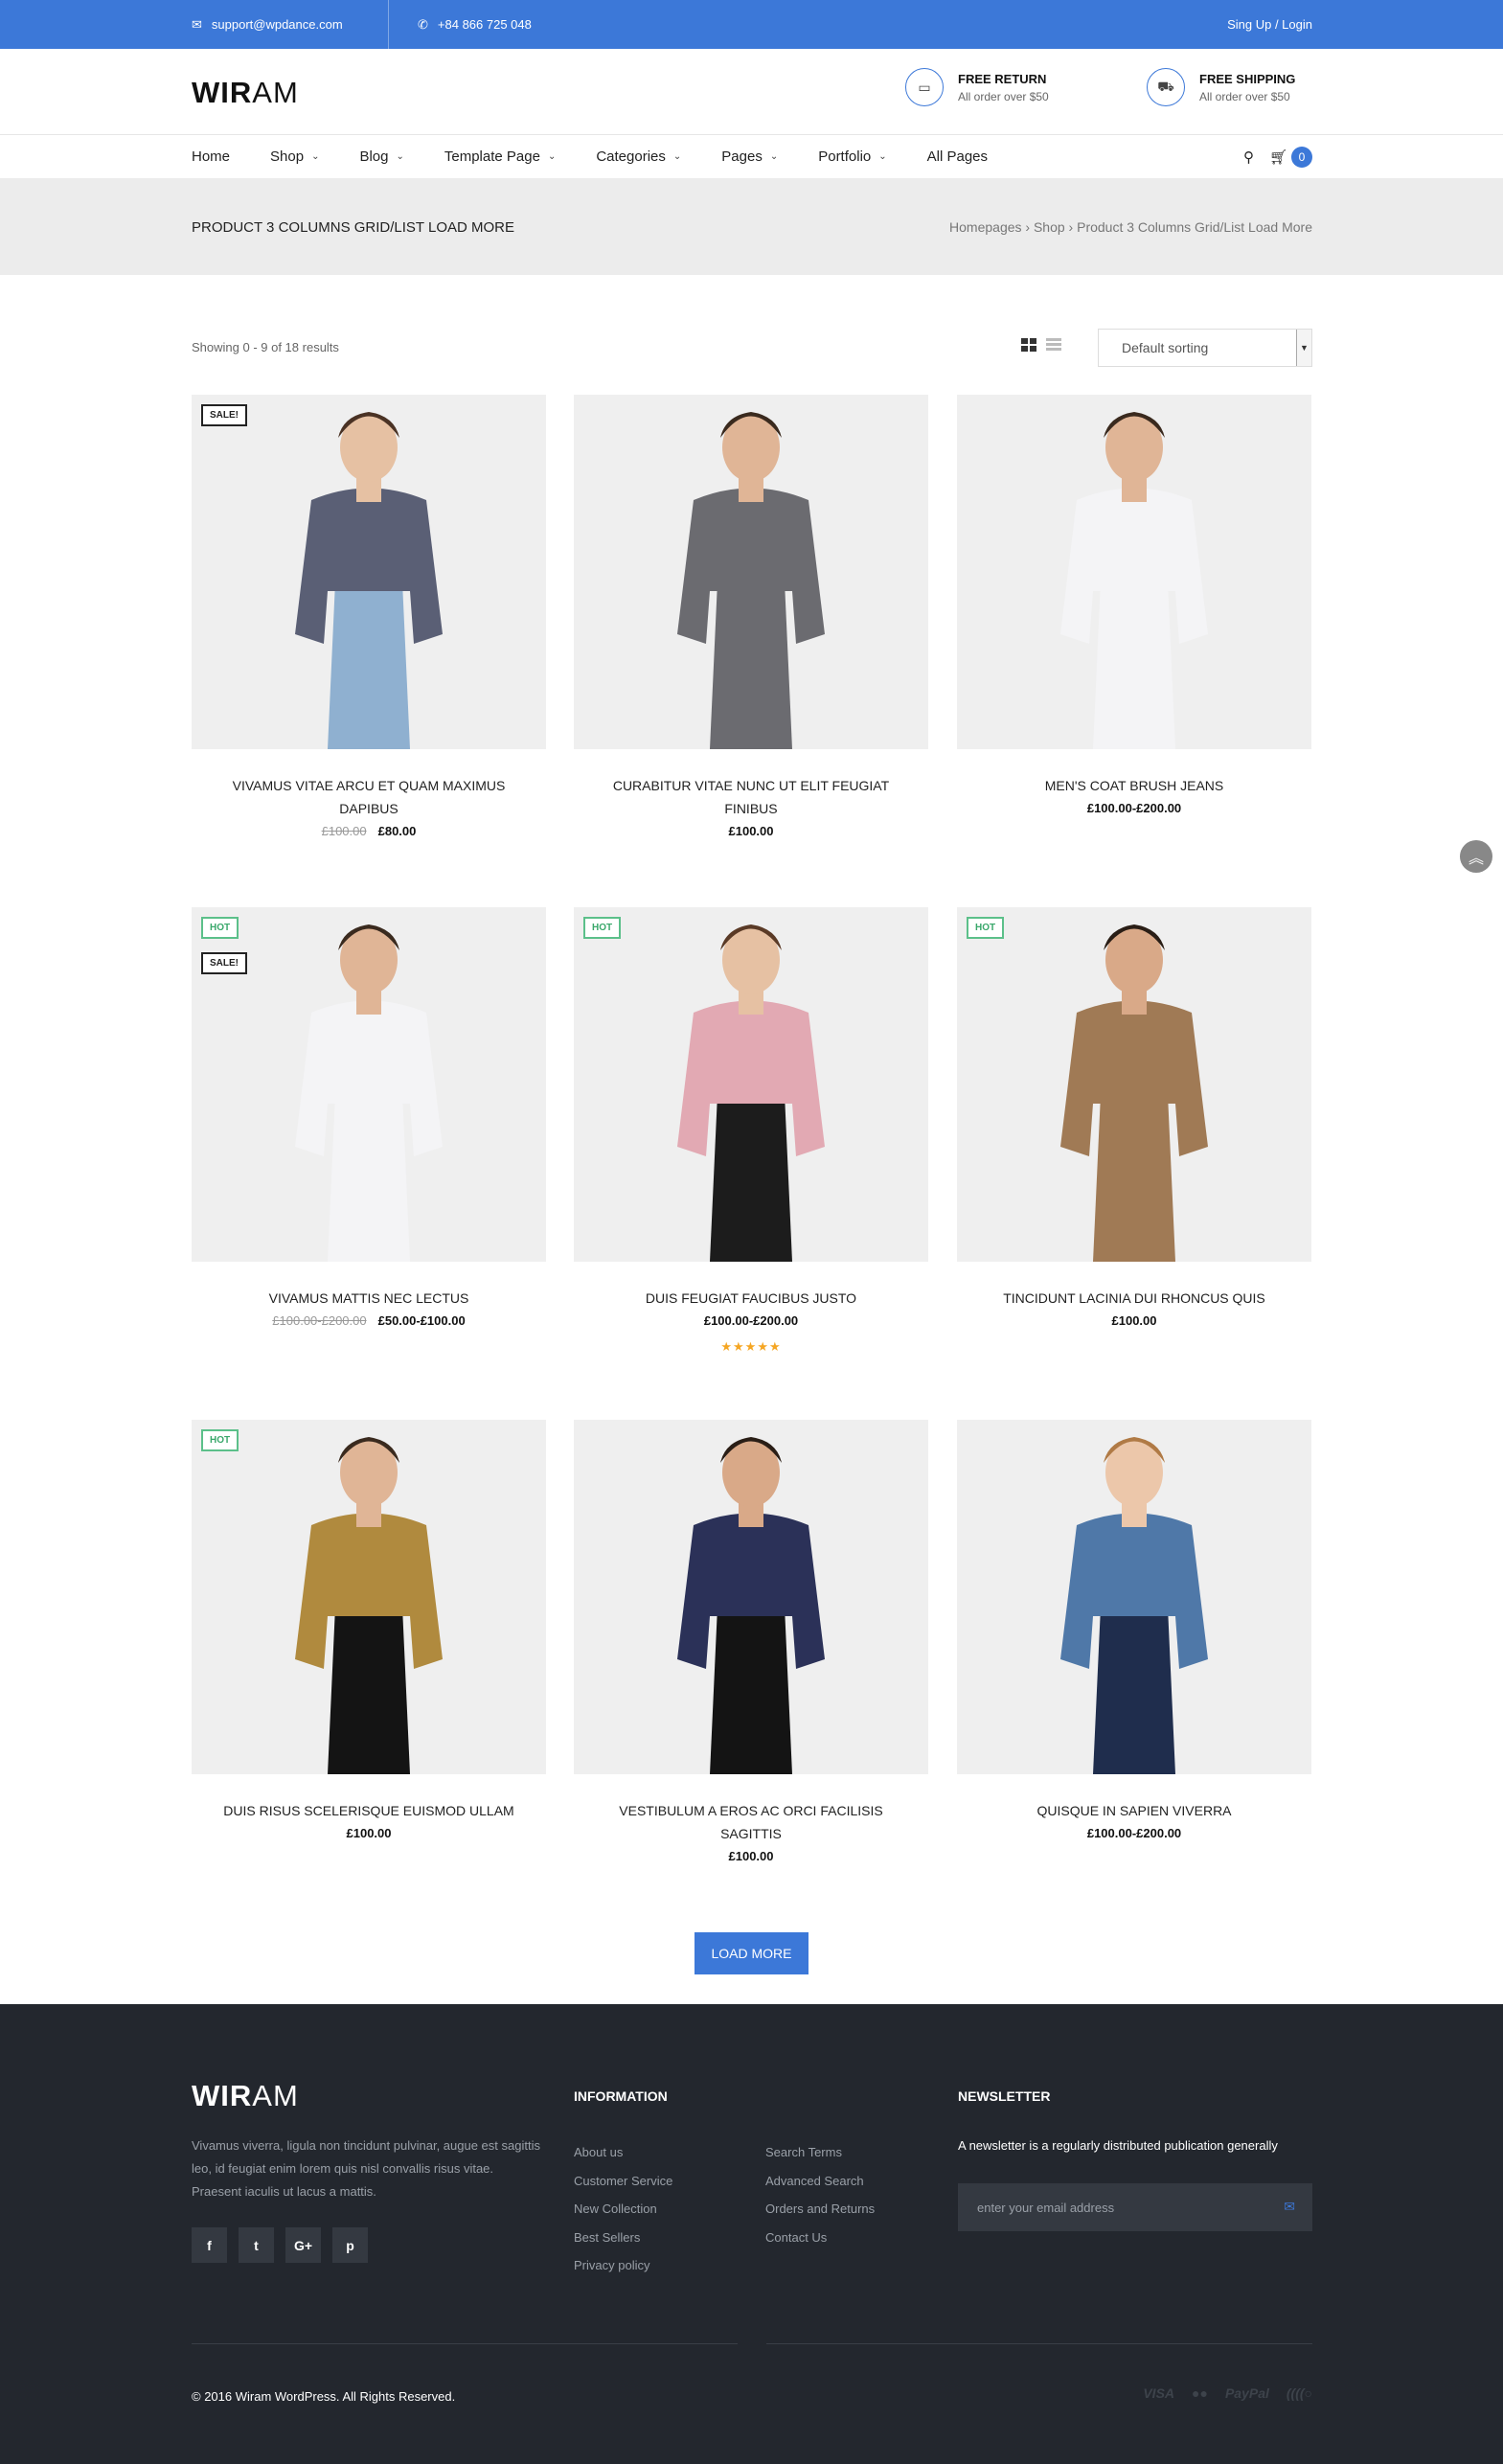 Image resolution: width=1503 pixels, height=2464 pixels. Describe the element at coordinates (1476, 859) in the screenshot. I see `double-chevron-up-icon: ︽` at that location.